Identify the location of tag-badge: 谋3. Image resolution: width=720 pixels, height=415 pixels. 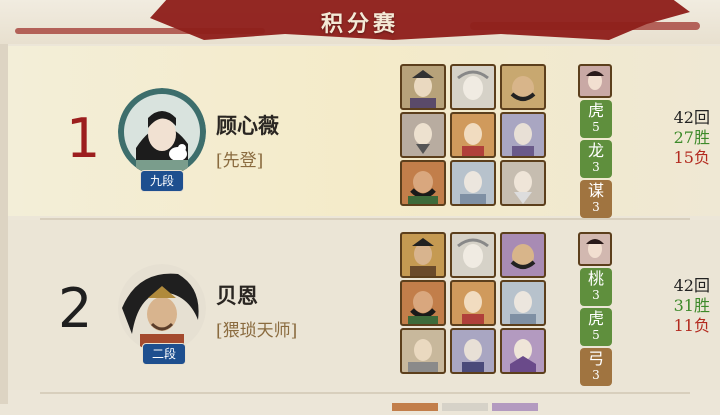
(596, 199).